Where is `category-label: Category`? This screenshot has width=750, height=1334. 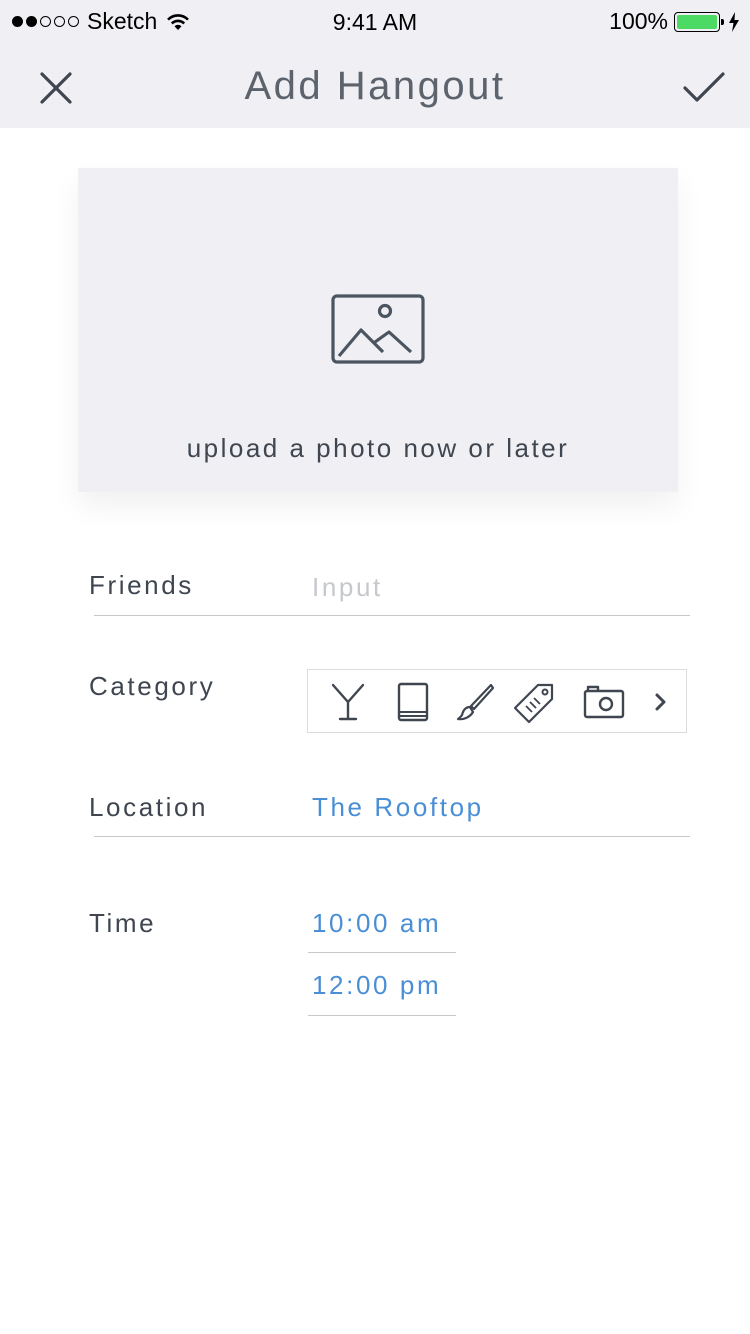
category-label: Category is located at coordinates (152, 686).